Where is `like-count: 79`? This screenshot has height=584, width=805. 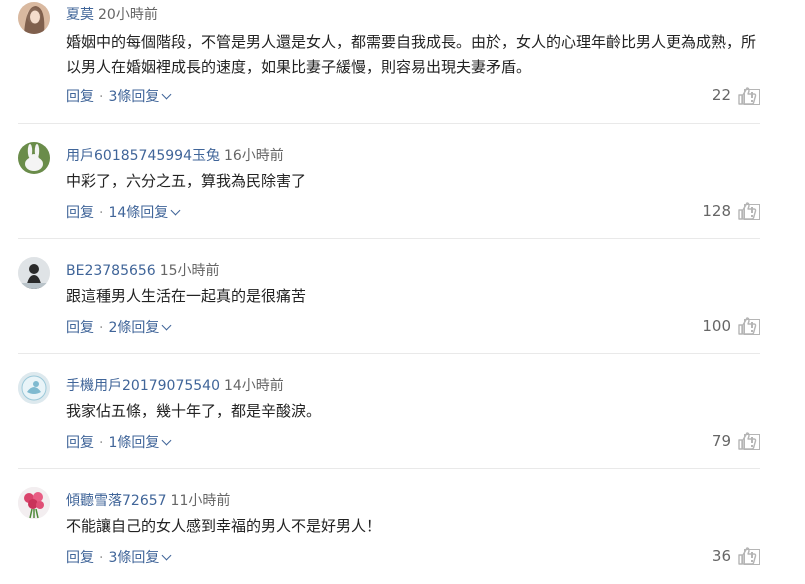 like-count: 79 is located at coordinates (721, 441).